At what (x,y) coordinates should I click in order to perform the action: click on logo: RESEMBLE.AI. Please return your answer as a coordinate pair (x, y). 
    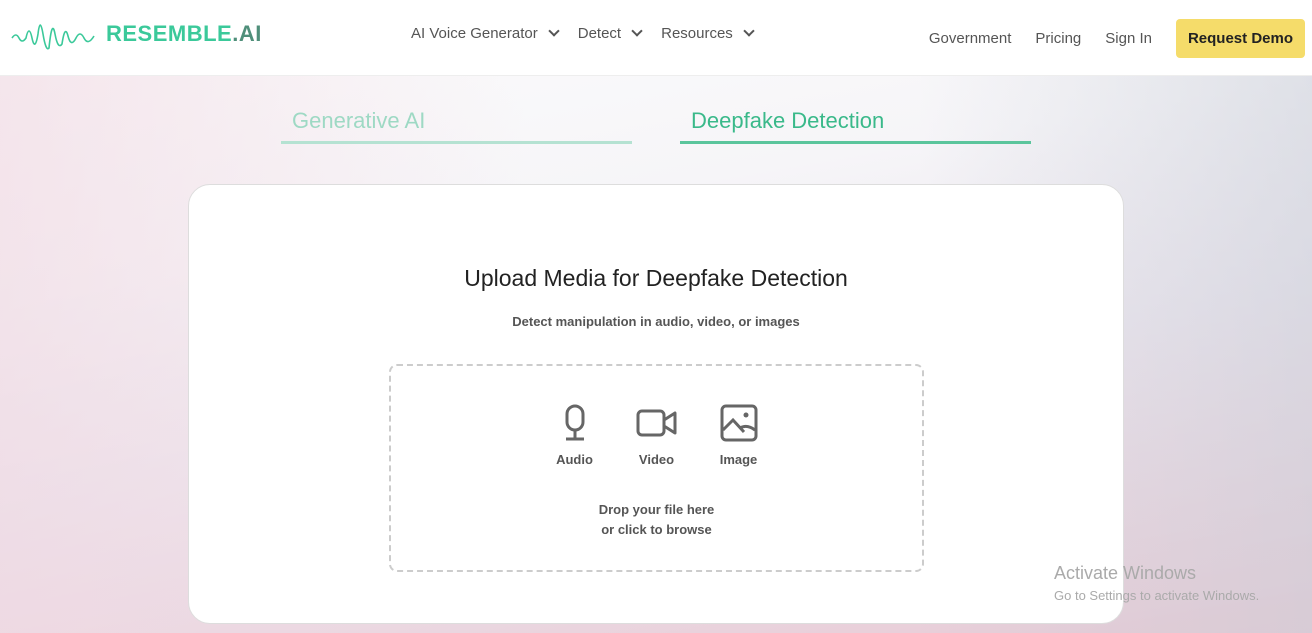
    Looking at the image, I should click on (136, 34).